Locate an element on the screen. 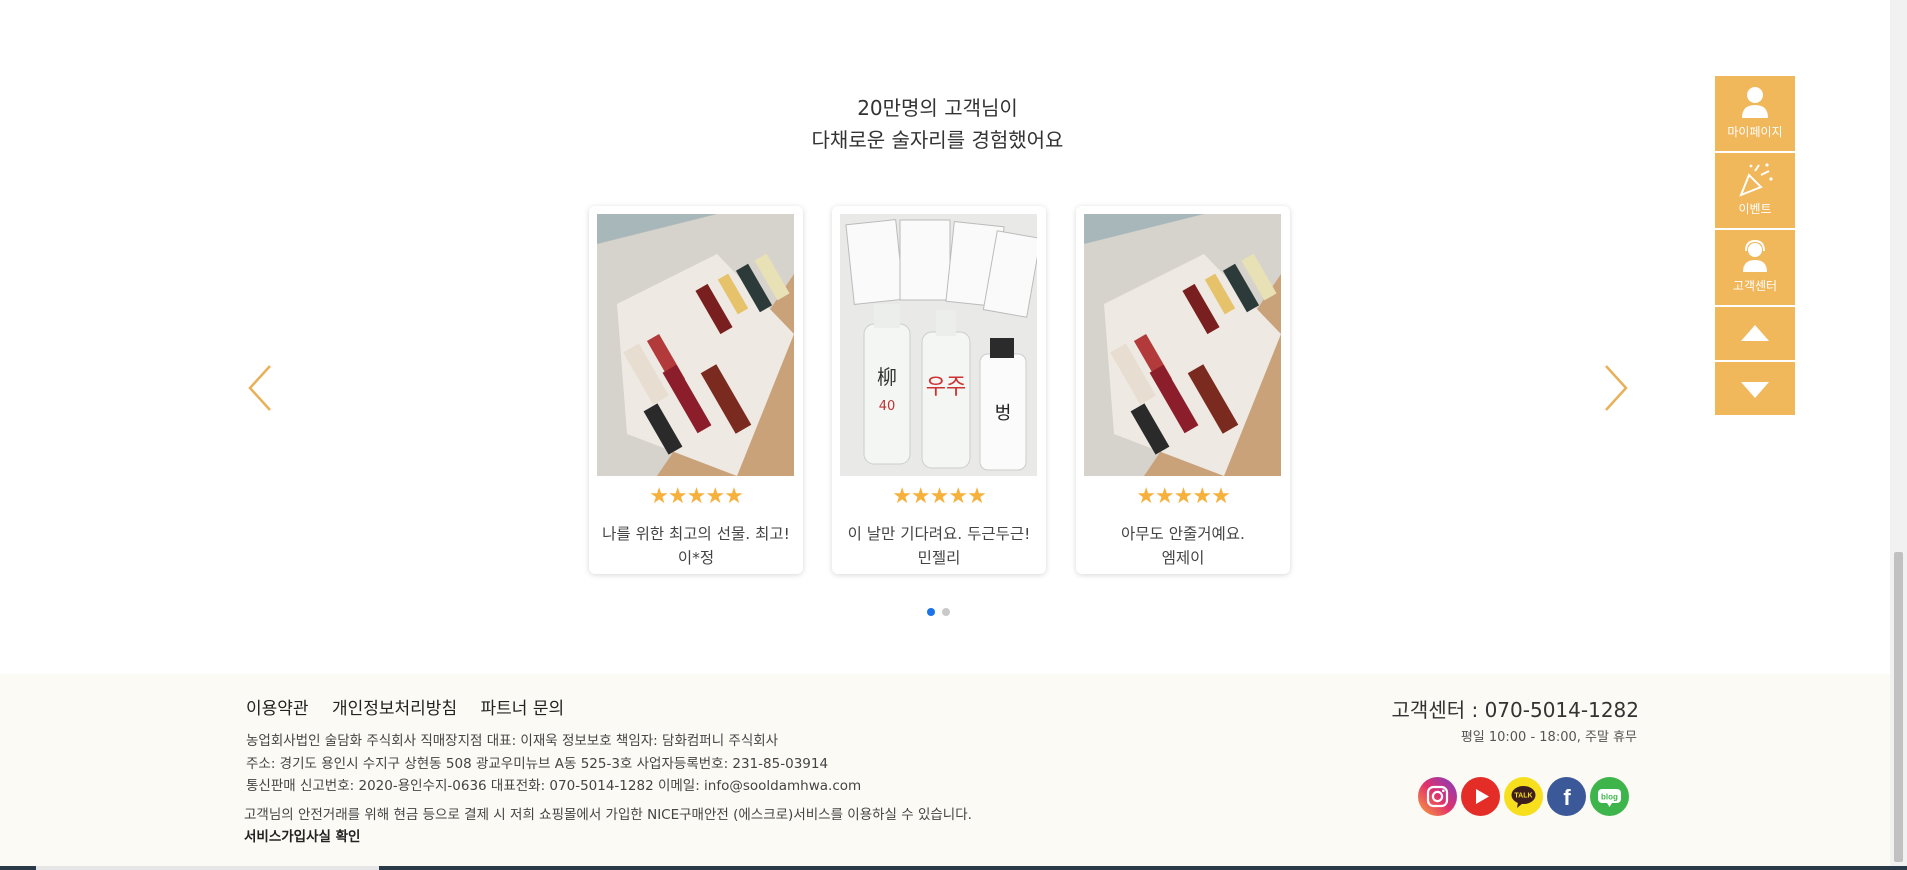 This screenshot has height=870, width=1907. scroll-top-button is located at coordinates (1755, 334).